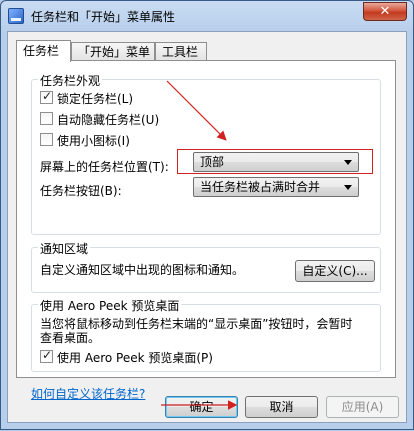  Describe the element at coordinates (199, 245) in the screenshot. I see `annotation-arrows` at that location.